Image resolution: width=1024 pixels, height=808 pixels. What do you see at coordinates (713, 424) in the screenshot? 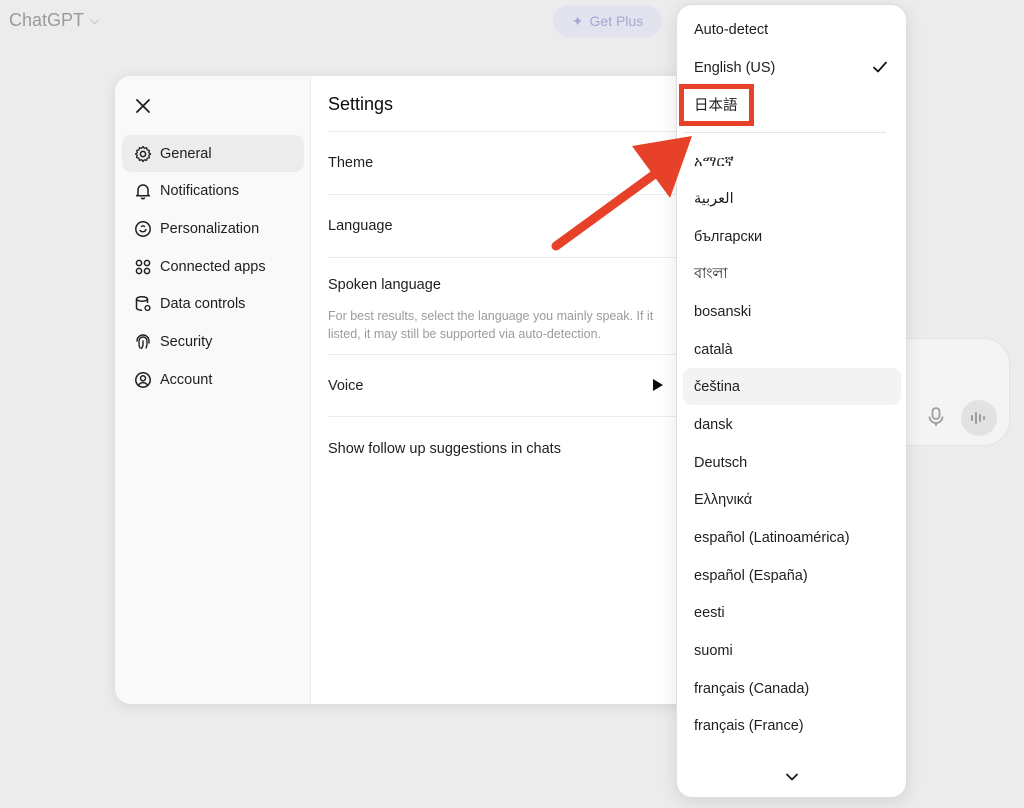
I see `option-label: dansk` at bounding box center [713, 424].